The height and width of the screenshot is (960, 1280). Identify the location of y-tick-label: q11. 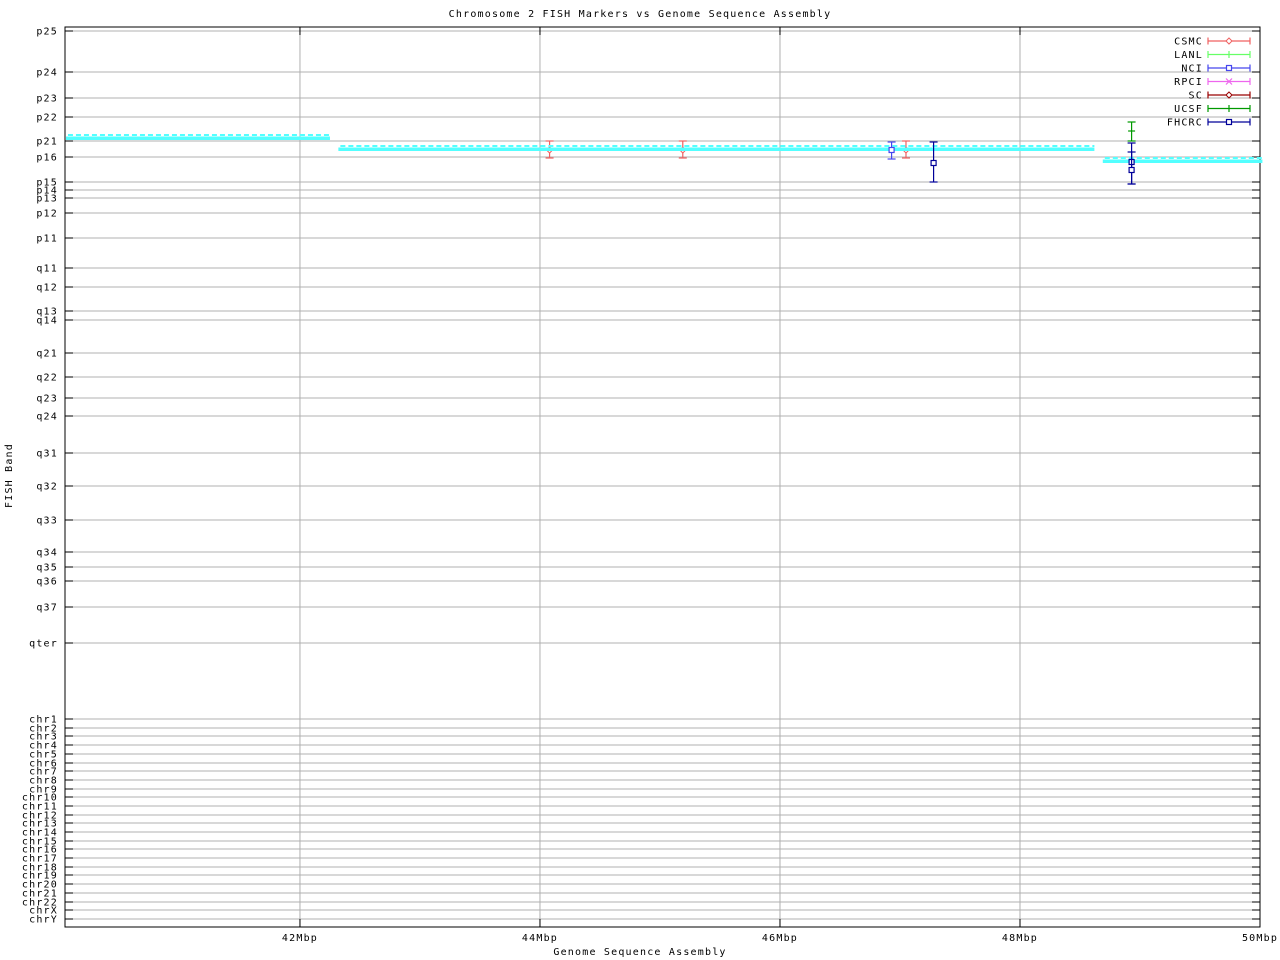
(47, 269).